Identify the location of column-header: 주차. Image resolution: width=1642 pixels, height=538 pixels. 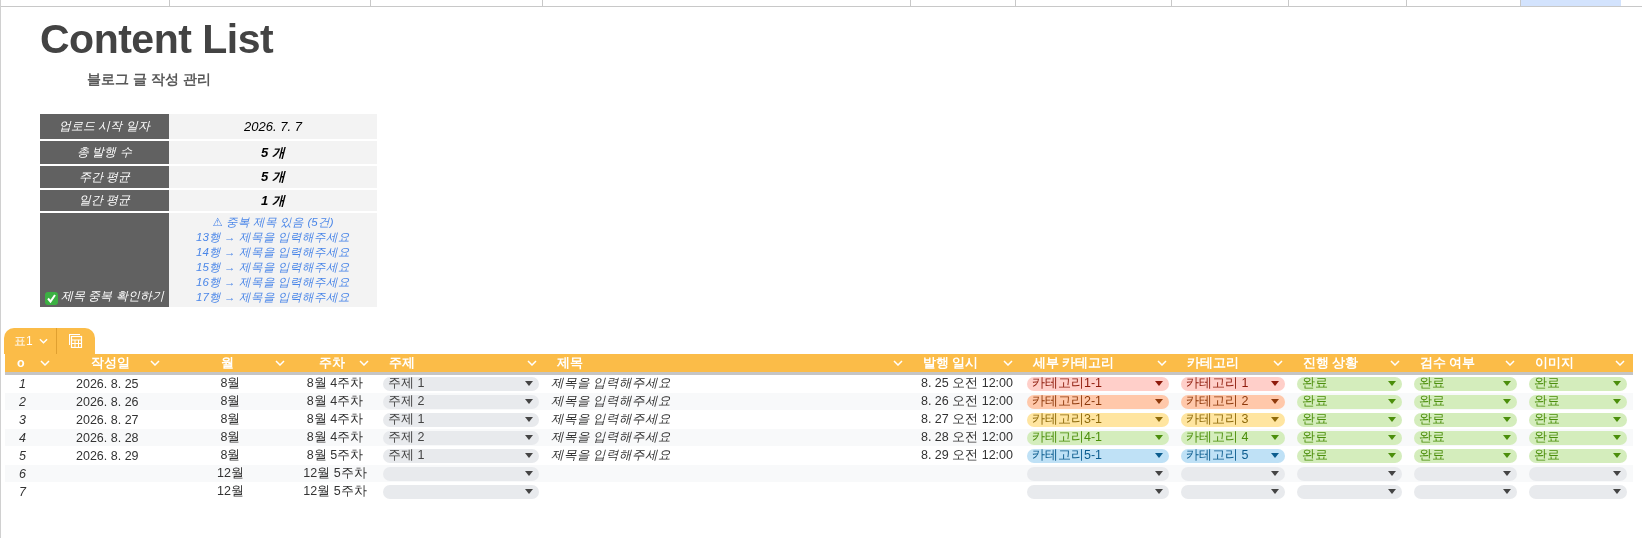
(335, 364).